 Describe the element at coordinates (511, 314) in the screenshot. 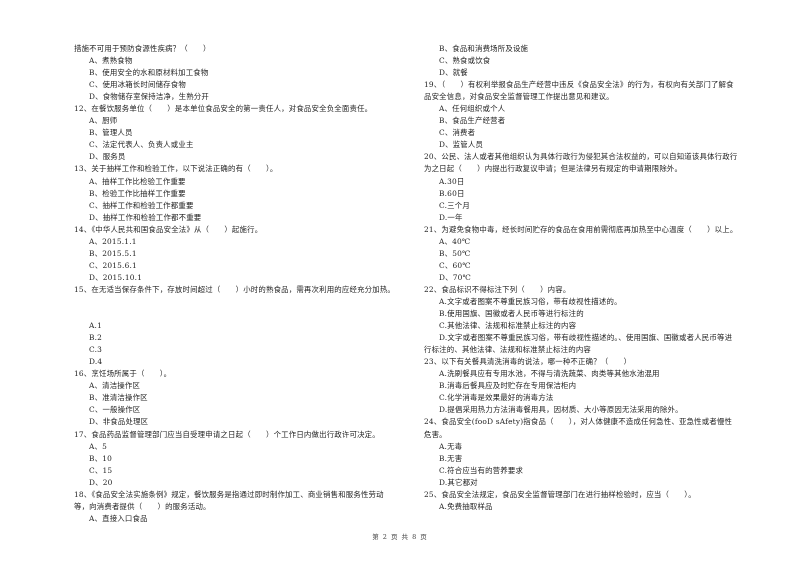

I see `answer-option: B.使用国旗、国徽或者人民币等进行标注的` at that location.